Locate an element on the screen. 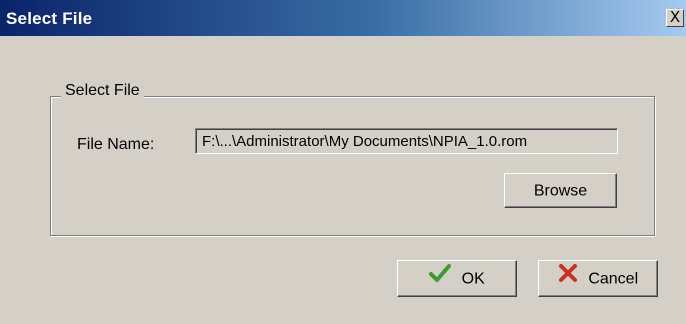 This screenshot has width=686, height=324. close-button: X is located at coordinates (675, 18).